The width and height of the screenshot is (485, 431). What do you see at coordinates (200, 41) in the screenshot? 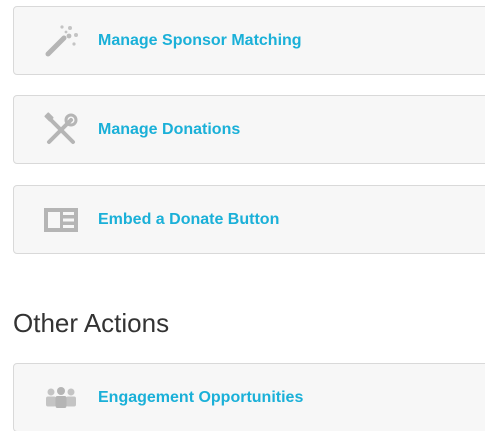
I see `manage-sponsor-matching-link: Manage Sponsor Matching` at bounding box center [200, 41].